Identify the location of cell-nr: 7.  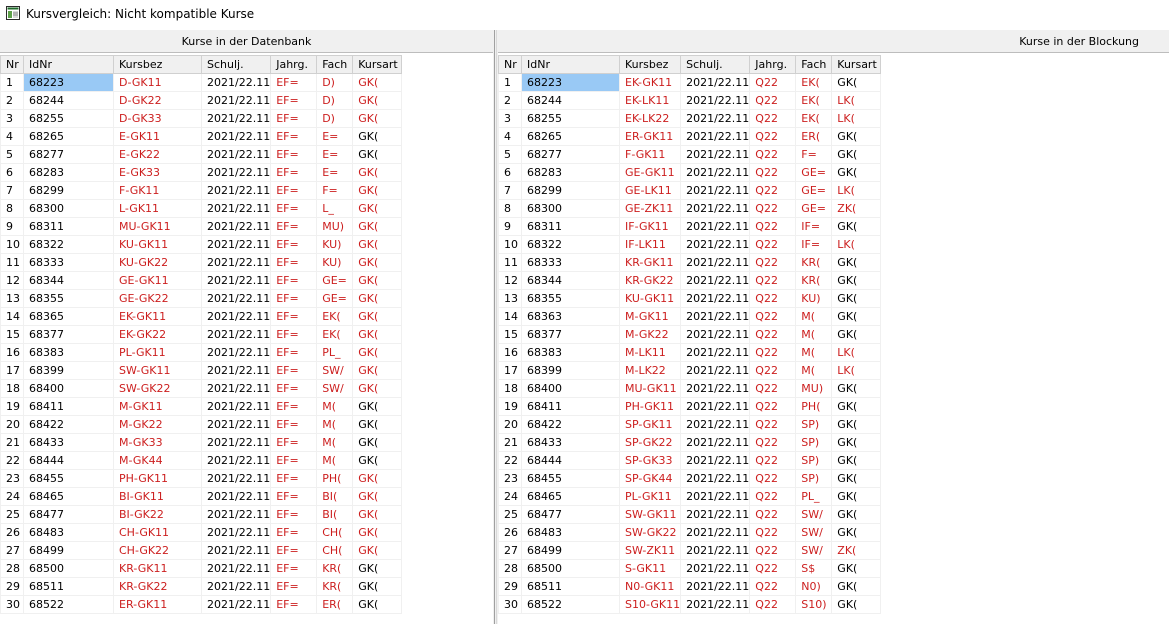
(510, 190).